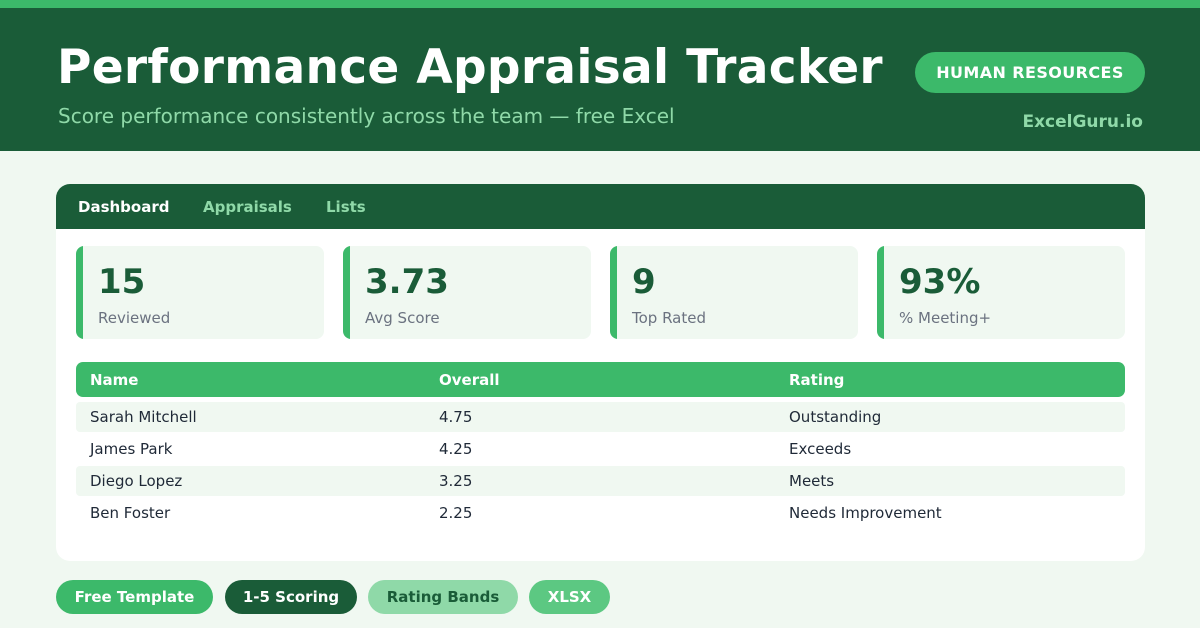  I want to click on cell-name: James Park, so click(131, 449).